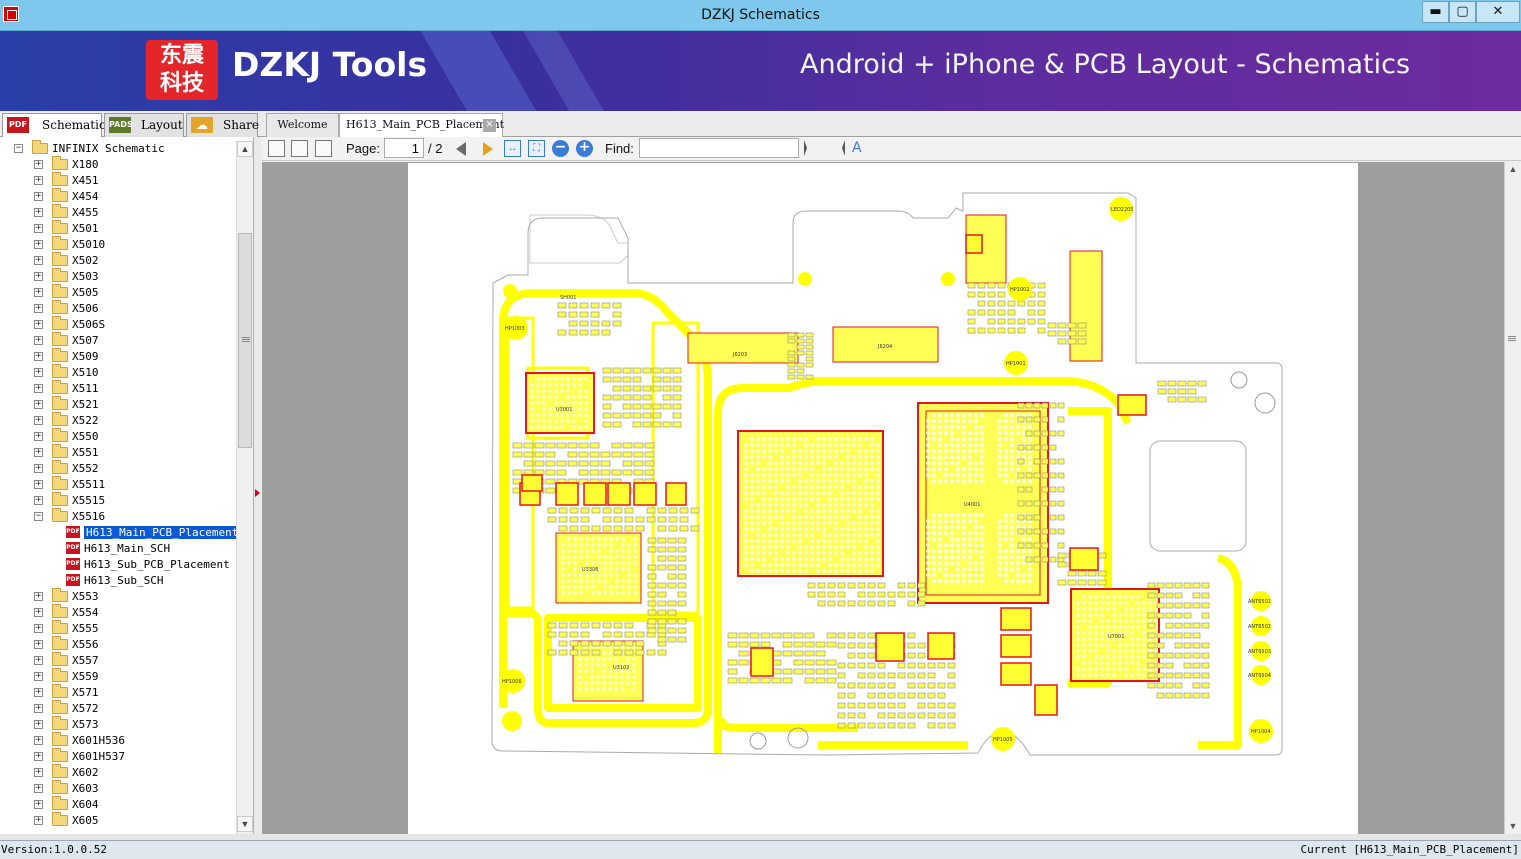  What do you see at coordinates (118, 196) in the screenshot?
I see `tree-folder: + X454` at bounding box center [118, 196].